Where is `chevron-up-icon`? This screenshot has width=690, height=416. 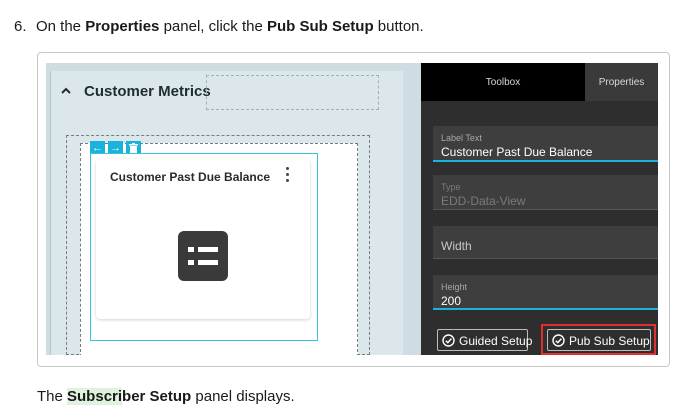 chevron-up-icon is located at coordinates (66, 91).